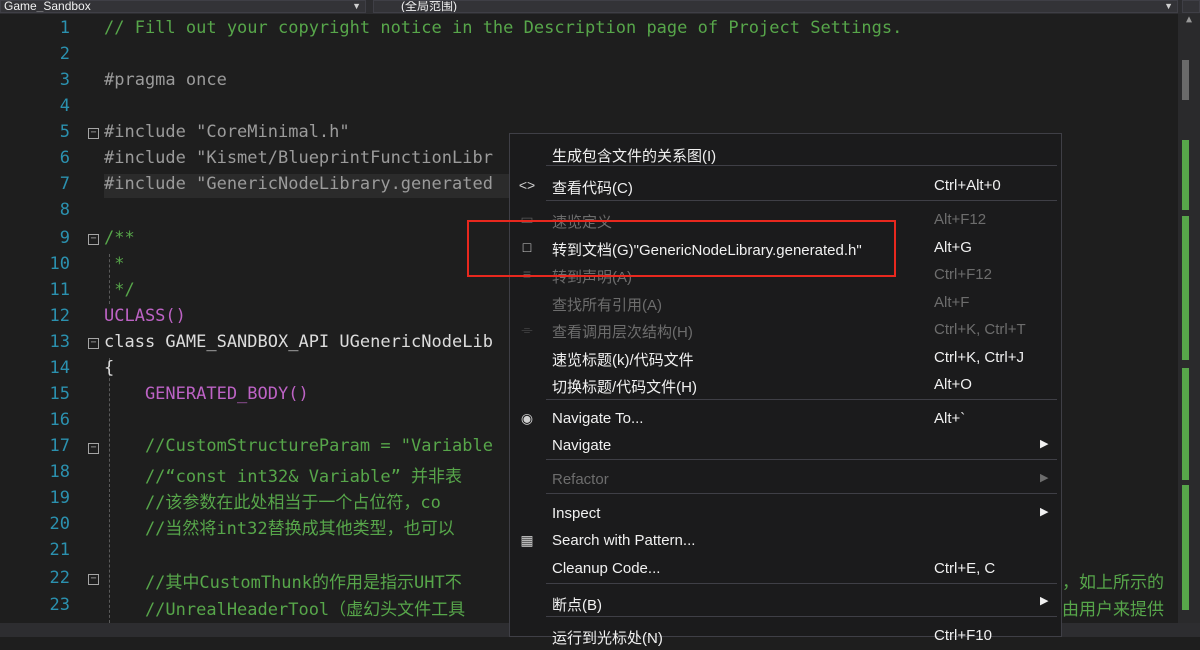 Image resolution: width=1200 pixels, height=650 pixels. Describe the element at coordinates (607, 305) in the screenshot. I see `menu-item-label: 查找所有引用(A)` at that location.